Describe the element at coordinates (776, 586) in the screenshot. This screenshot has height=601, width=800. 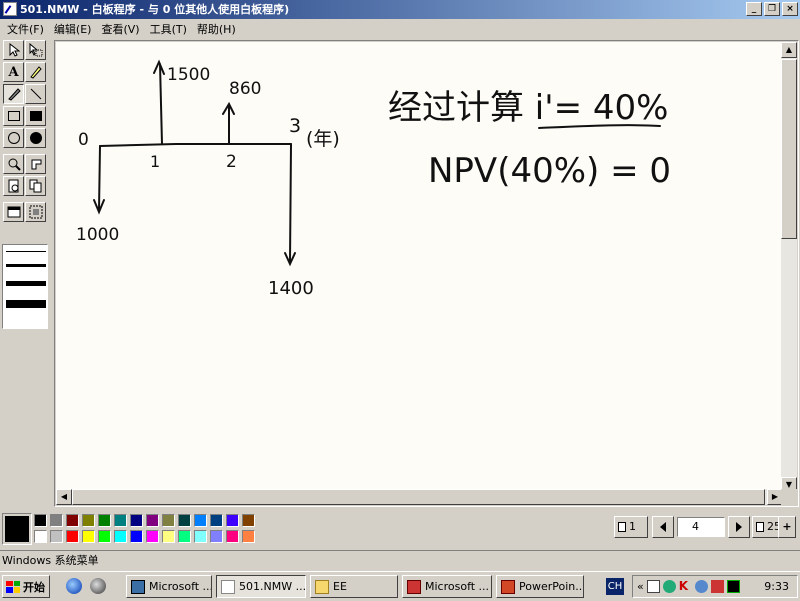
I see `clock: 9:33` at that location.